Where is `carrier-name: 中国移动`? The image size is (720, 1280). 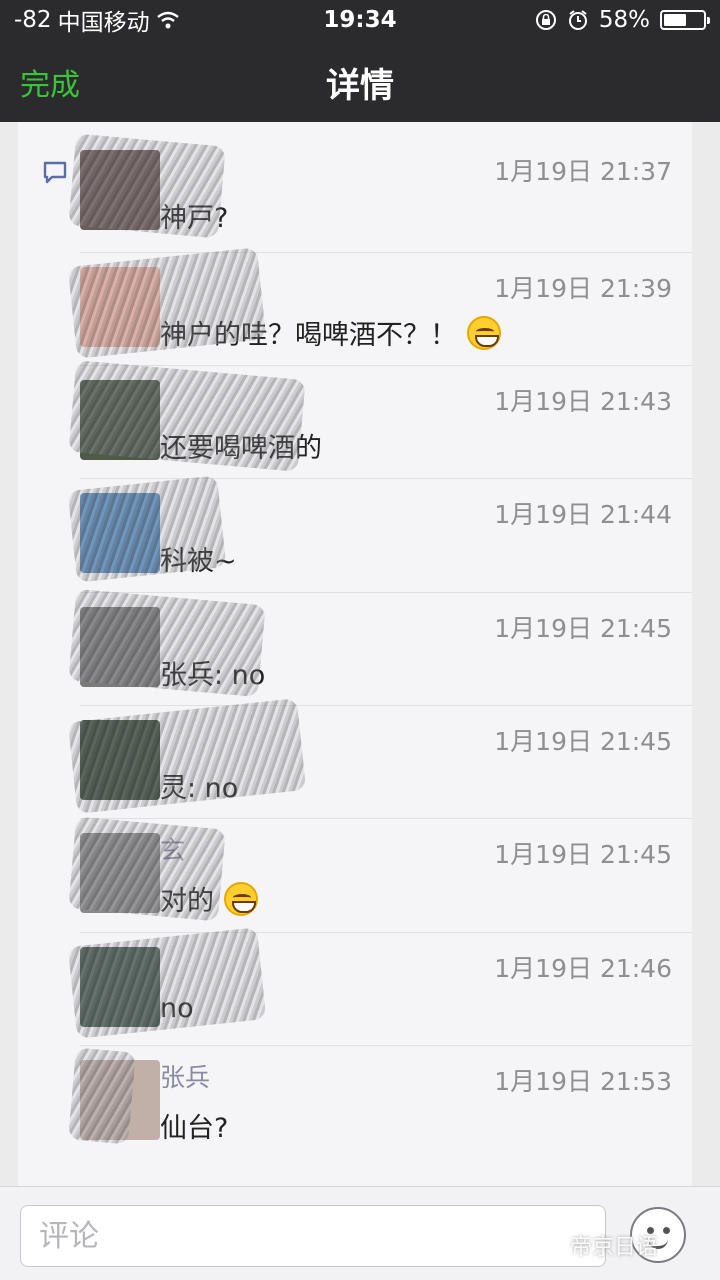
carrier-name: 中国移动 is located at coordinates (103, 23).